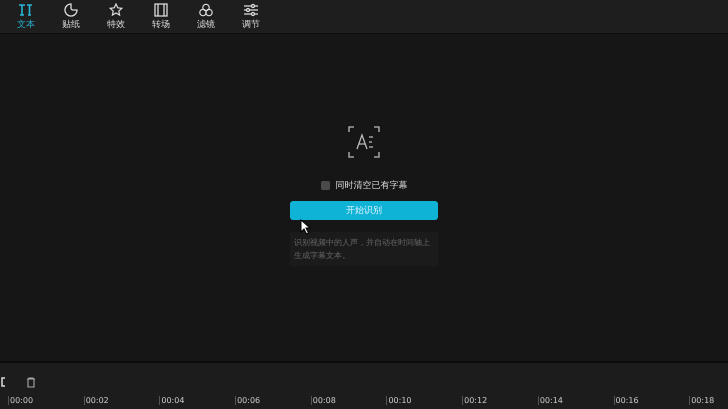 Image resolution: width=728 pixels, height=409 pixels. Describe the element at coordinates (372, 186) in the screenshot. I see `checkbox-label: 同时清空已有字幕` at that location.